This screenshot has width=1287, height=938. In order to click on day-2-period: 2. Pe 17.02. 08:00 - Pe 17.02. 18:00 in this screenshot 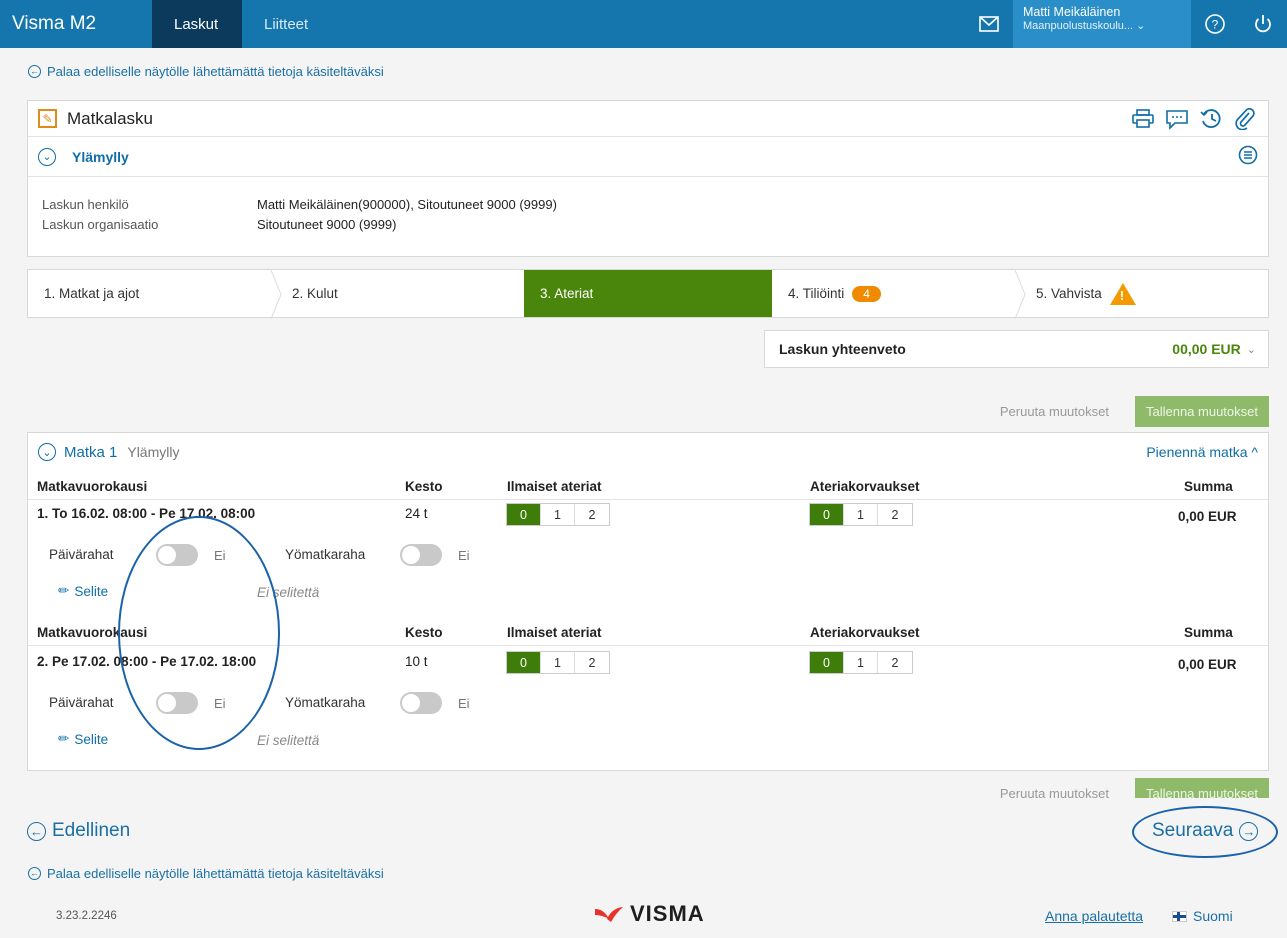, I will do `click(147, 661)`.